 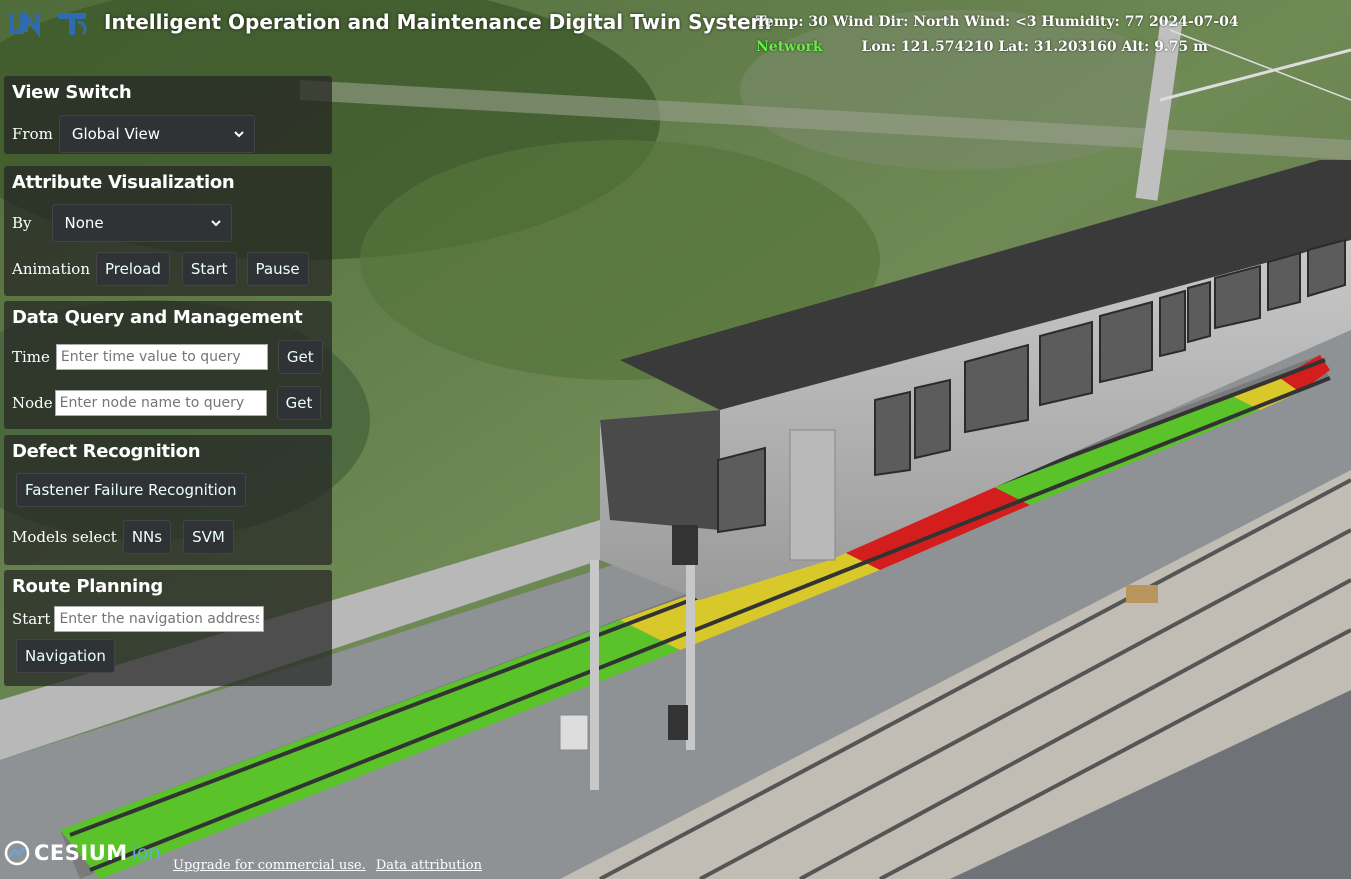 I want to click on cesium-logo: CESIUM ion, so click(x=82, y=853).